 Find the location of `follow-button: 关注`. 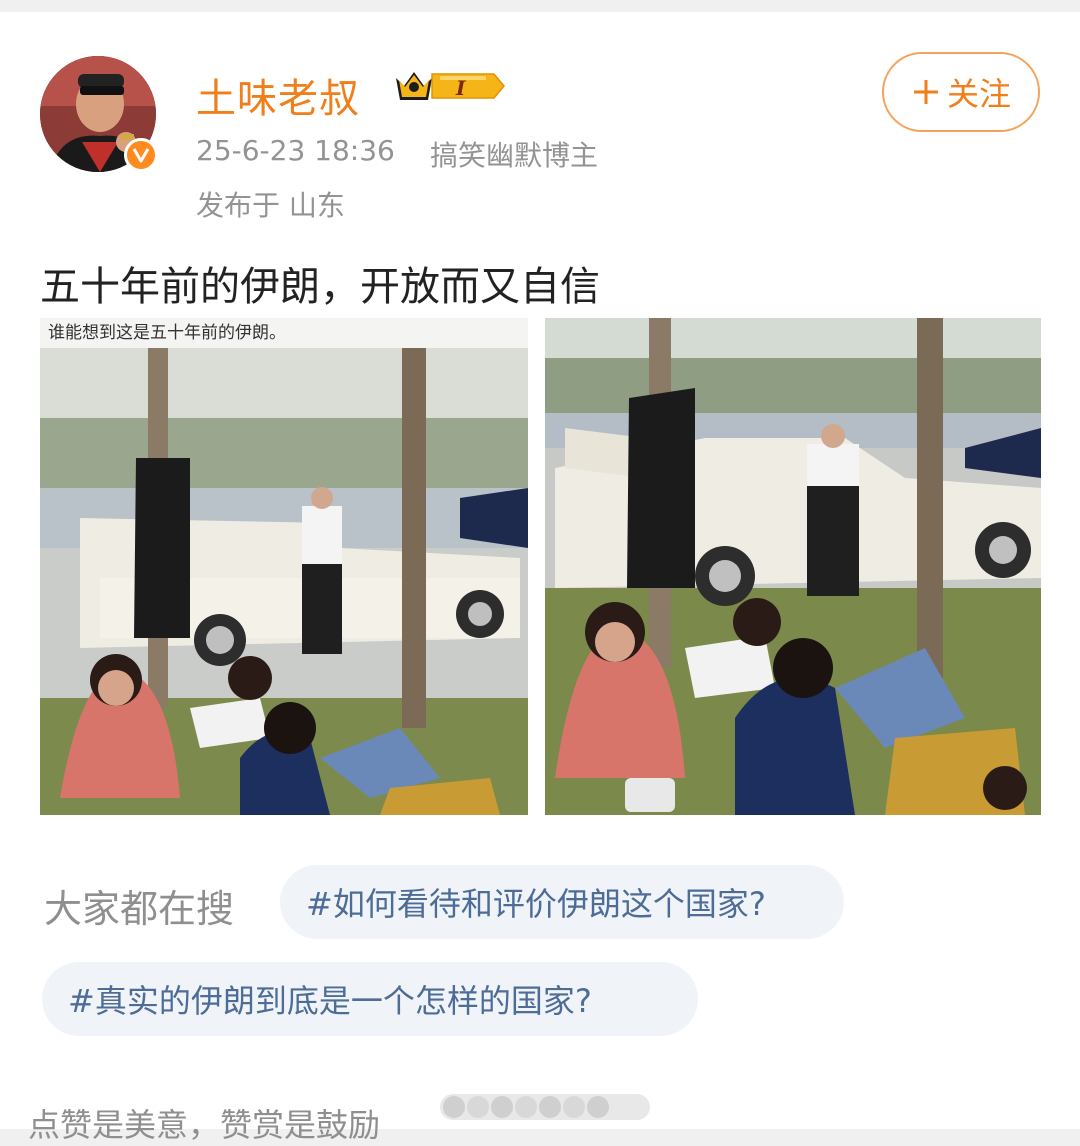

follow-button: 关注 is located at coordinates (961, 92).